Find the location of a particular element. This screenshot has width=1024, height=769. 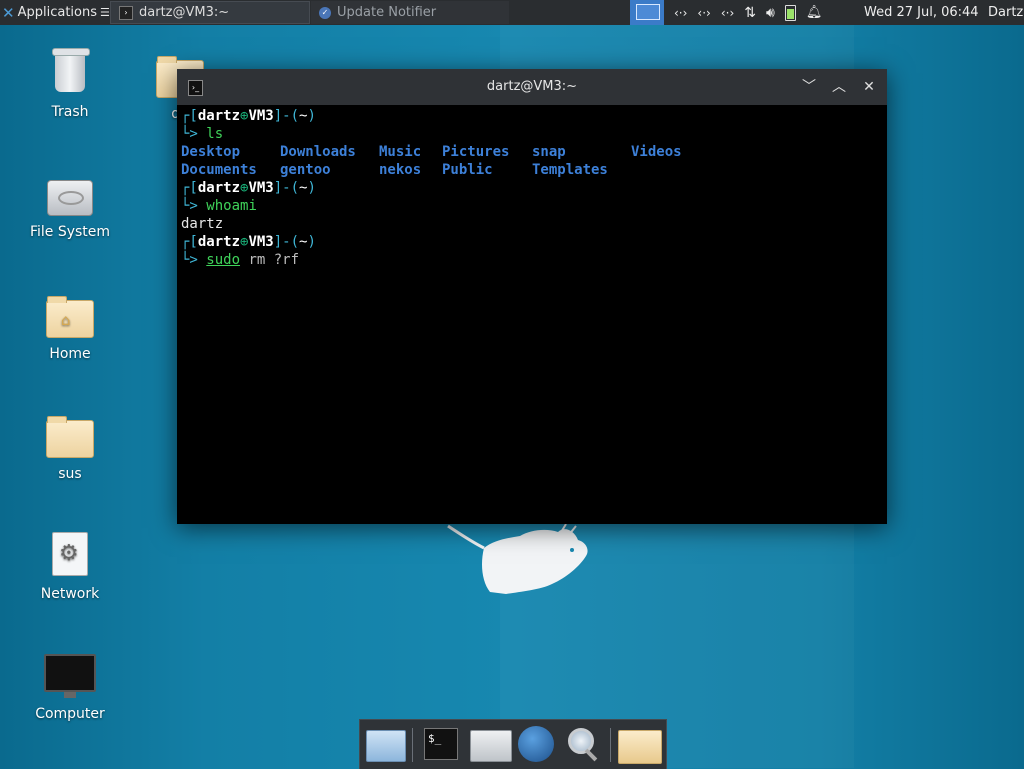

magnifier-handle is located at coordinates (591, 755).